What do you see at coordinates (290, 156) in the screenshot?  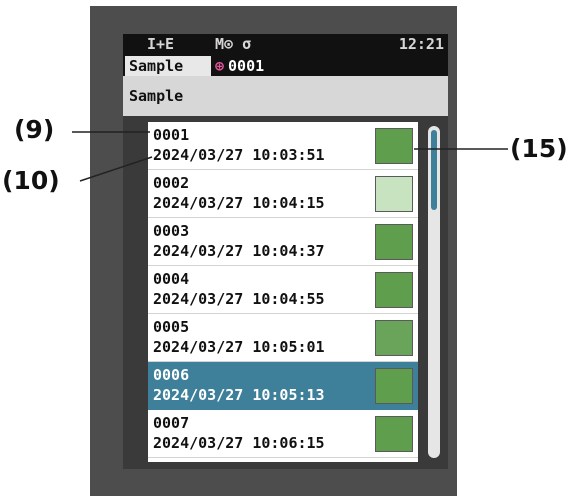 I see `callout-leaders` at bounding box center [290, 156].